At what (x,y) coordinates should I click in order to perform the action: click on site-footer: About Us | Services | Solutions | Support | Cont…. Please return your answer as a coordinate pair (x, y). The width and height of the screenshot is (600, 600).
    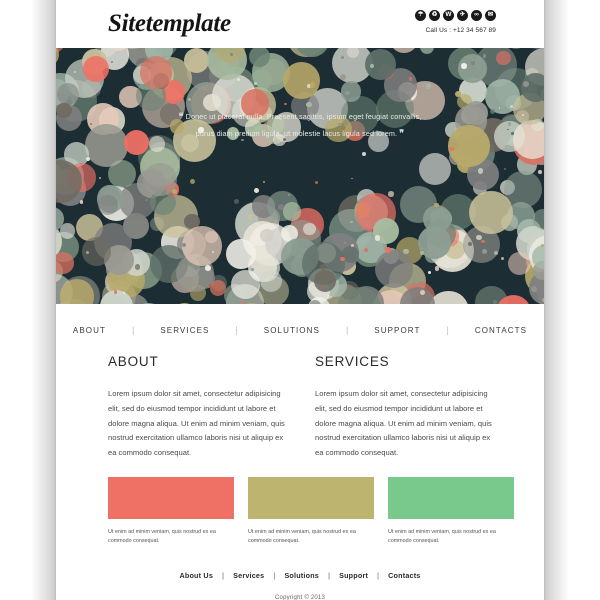
    Looking at the image, I should click on (300, 582).